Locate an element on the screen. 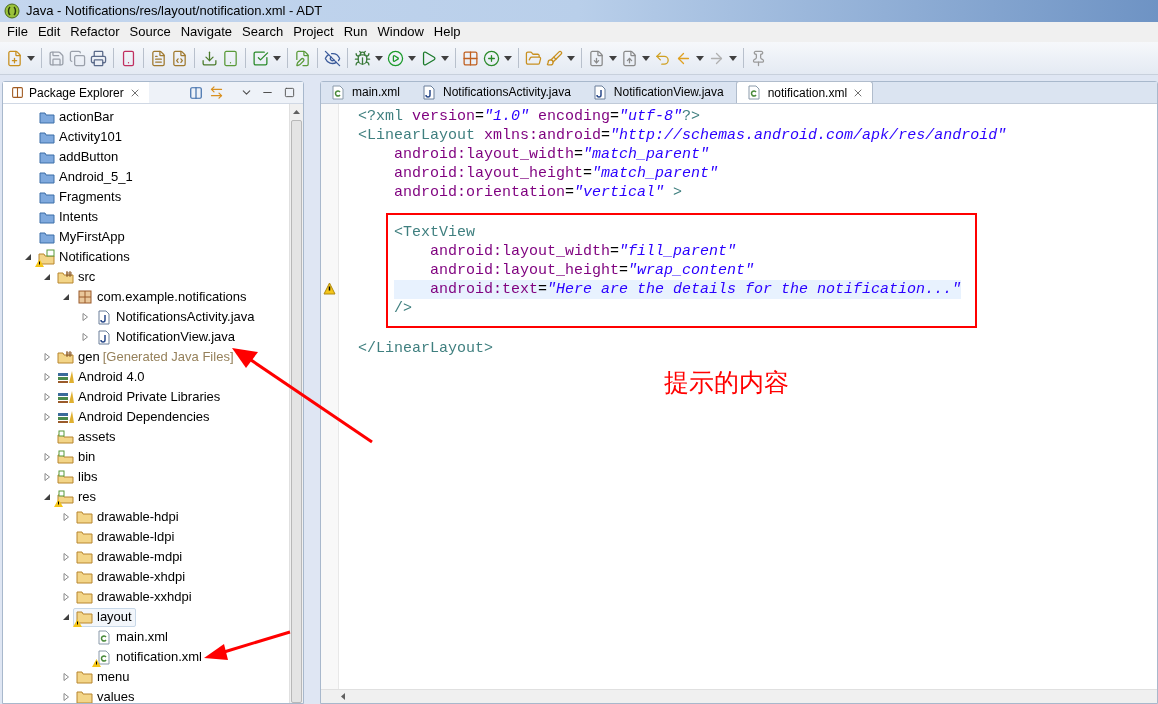 The height and width of the screenshot is (704, 1158). device-icon is located at coordinates (128, 58).